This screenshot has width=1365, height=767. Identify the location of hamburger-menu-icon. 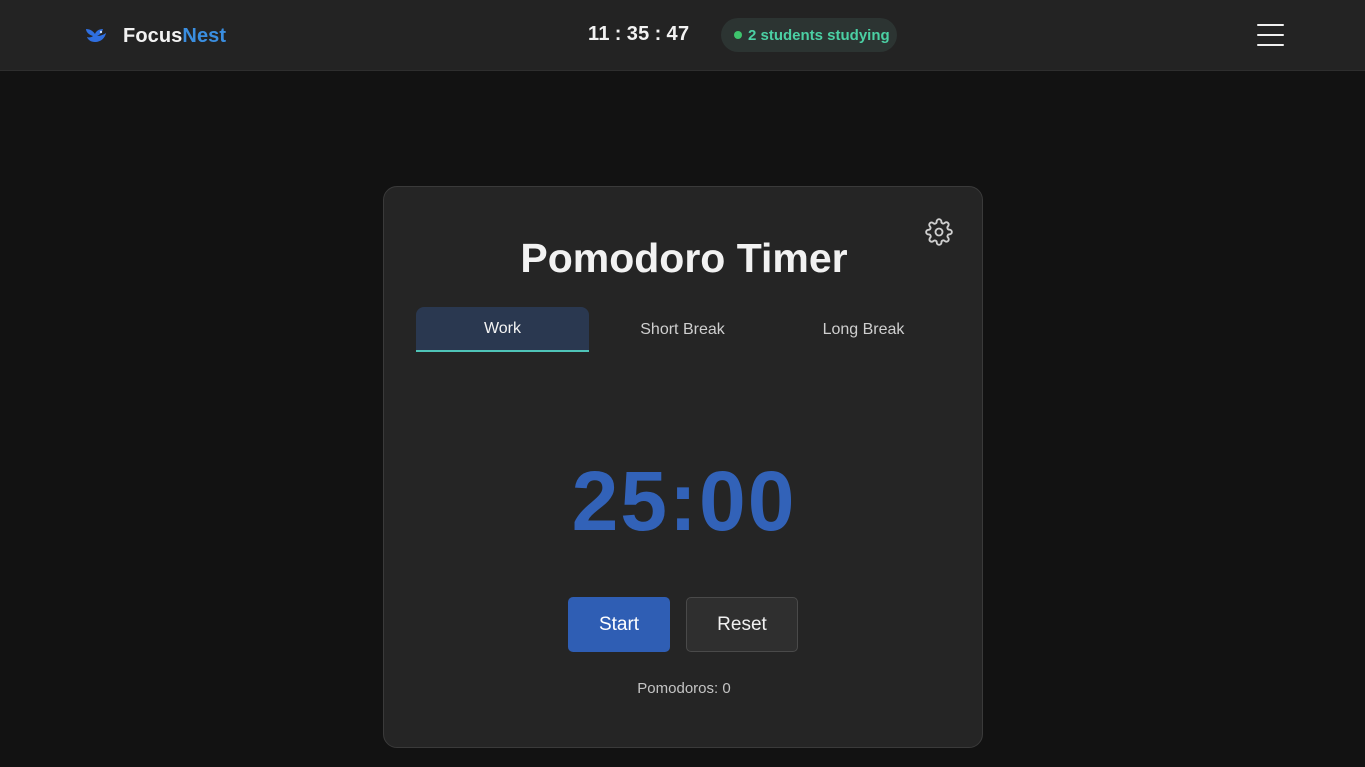
(1270, 35).